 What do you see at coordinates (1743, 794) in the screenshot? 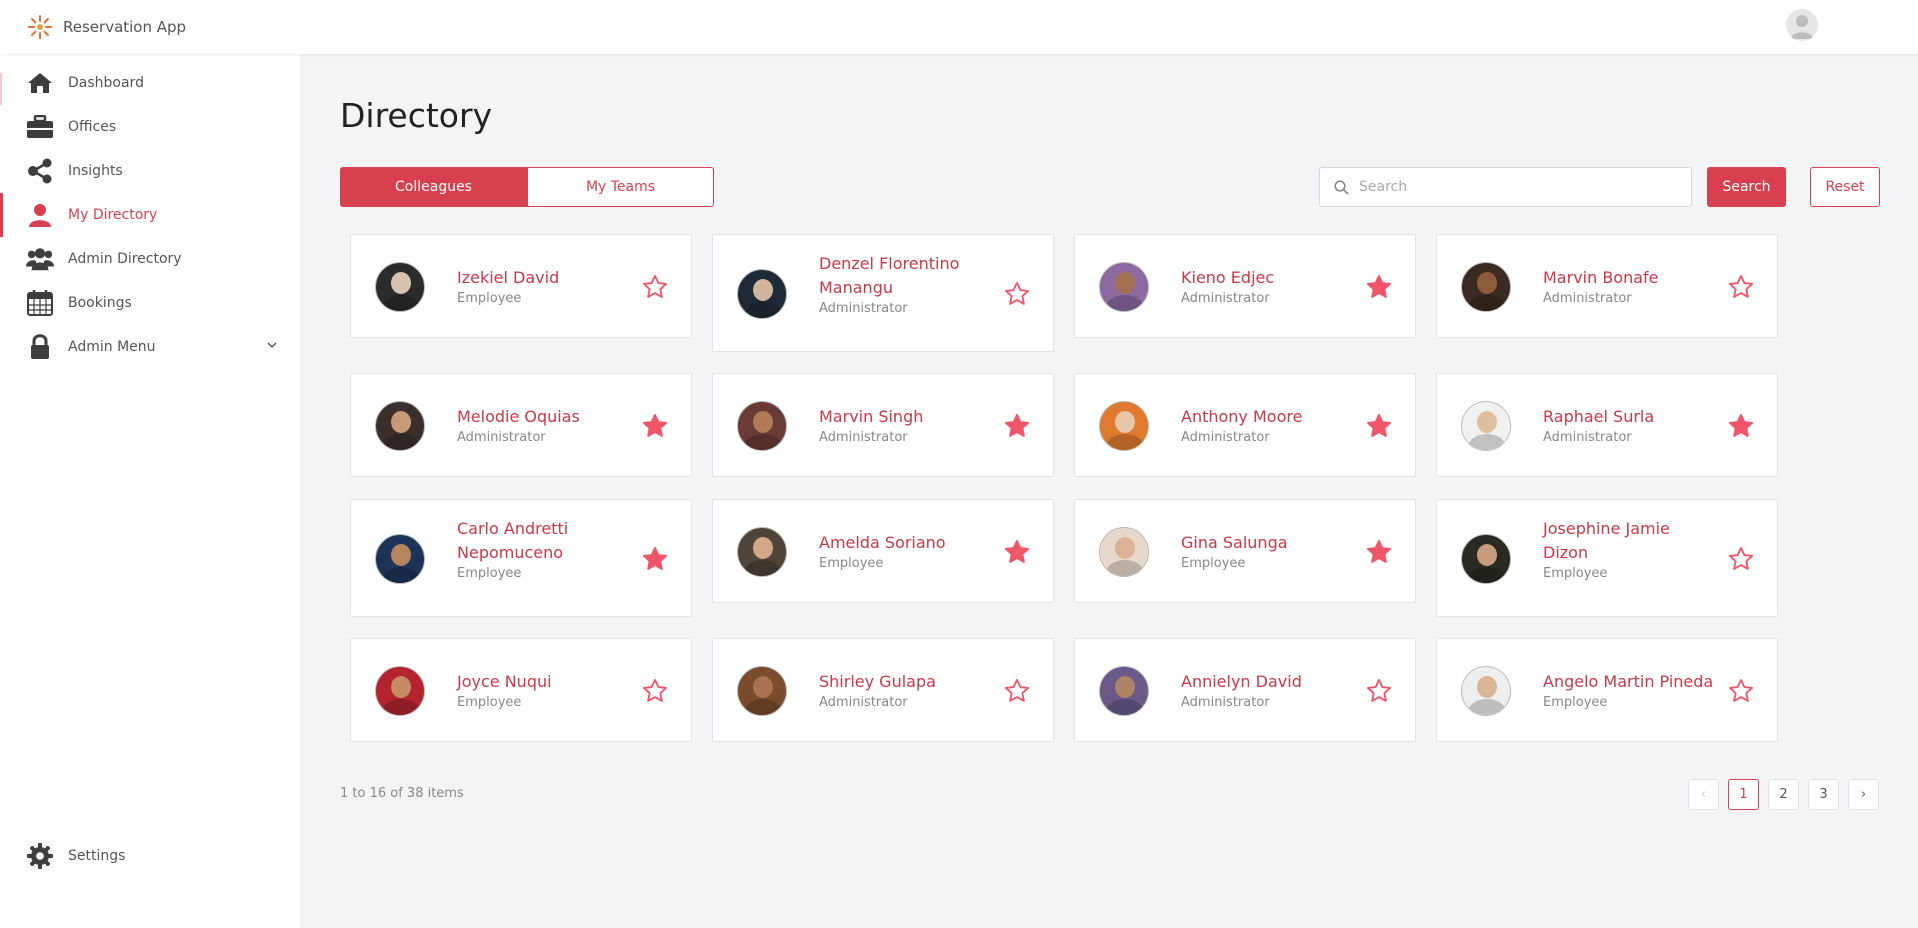
I see `page-button-1: 1` at bounding box center [1743, 794].